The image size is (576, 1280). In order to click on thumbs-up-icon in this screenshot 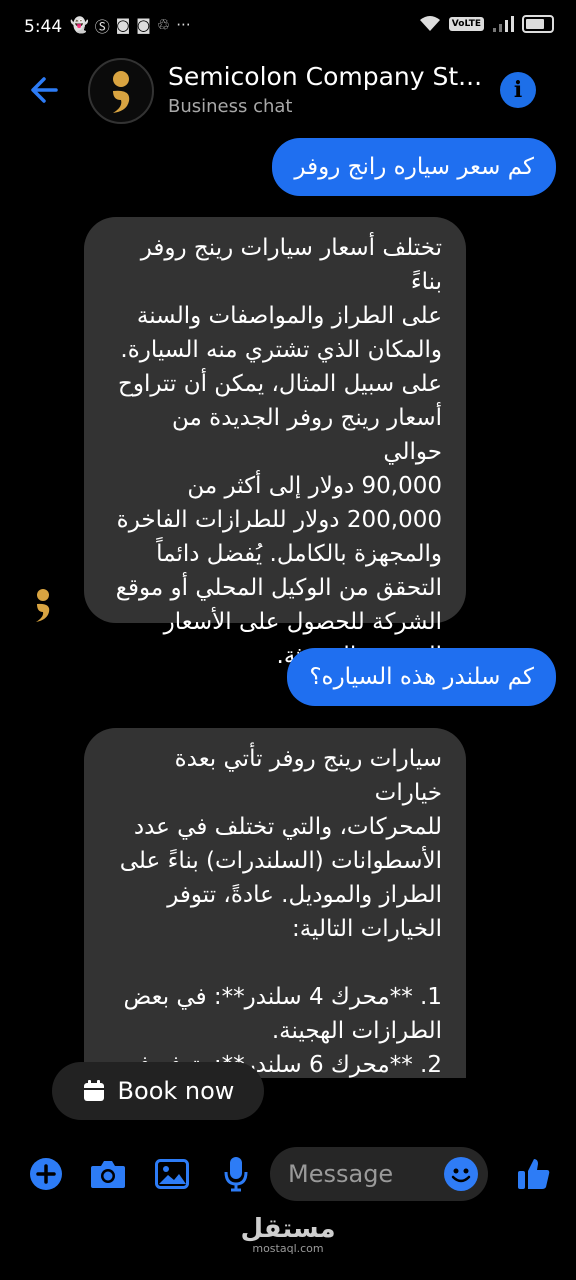, I will do `click(534, 1174)`.